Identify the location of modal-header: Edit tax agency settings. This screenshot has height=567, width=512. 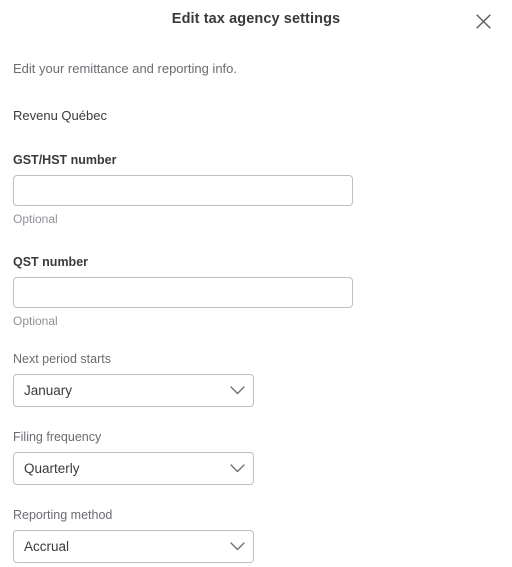
(256, 21).